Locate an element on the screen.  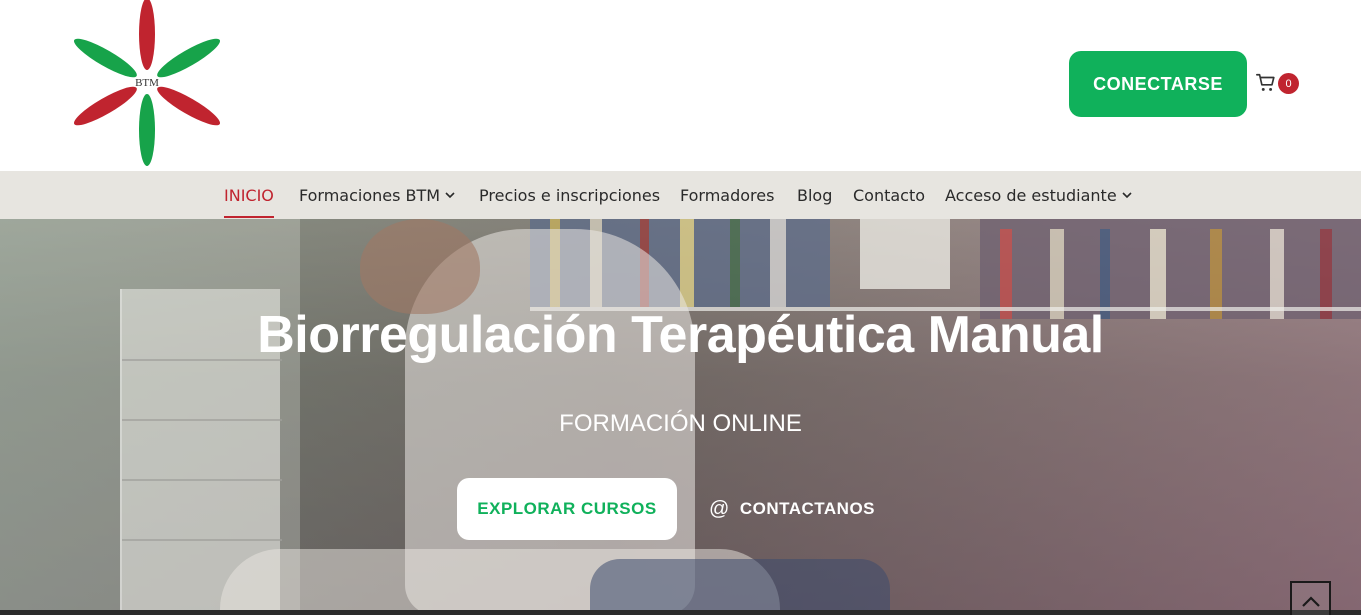
nav-item-contacto: Contacto is located at coordinates (889, 195).